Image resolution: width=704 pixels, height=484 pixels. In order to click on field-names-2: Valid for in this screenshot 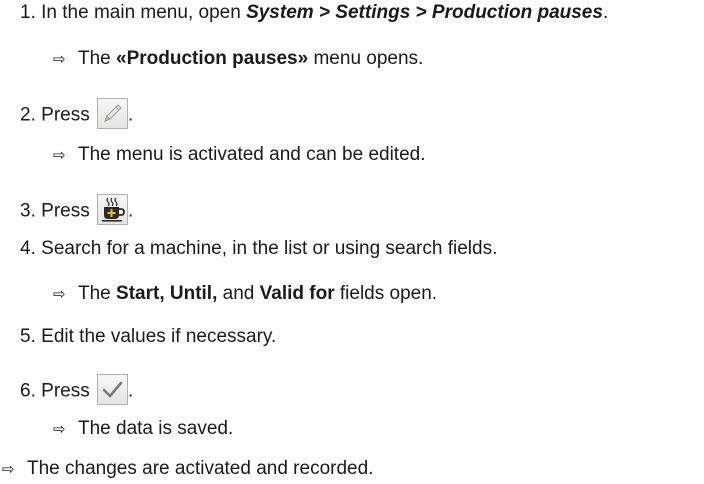, I will do `click(297, 293)`.